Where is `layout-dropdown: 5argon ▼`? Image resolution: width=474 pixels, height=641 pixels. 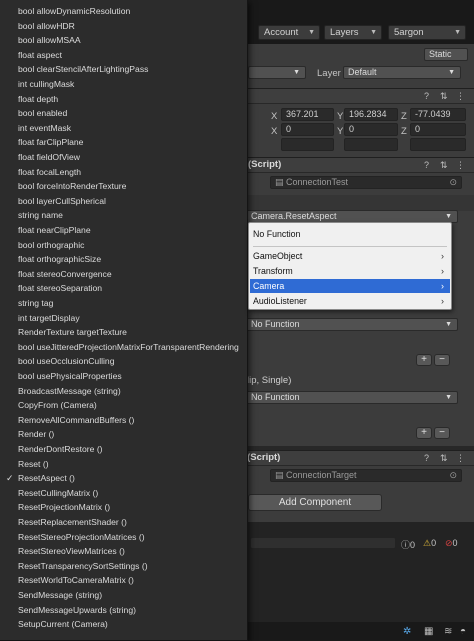
layout-dropdown: 5argon ▼ is located at coordinates (427, 32).